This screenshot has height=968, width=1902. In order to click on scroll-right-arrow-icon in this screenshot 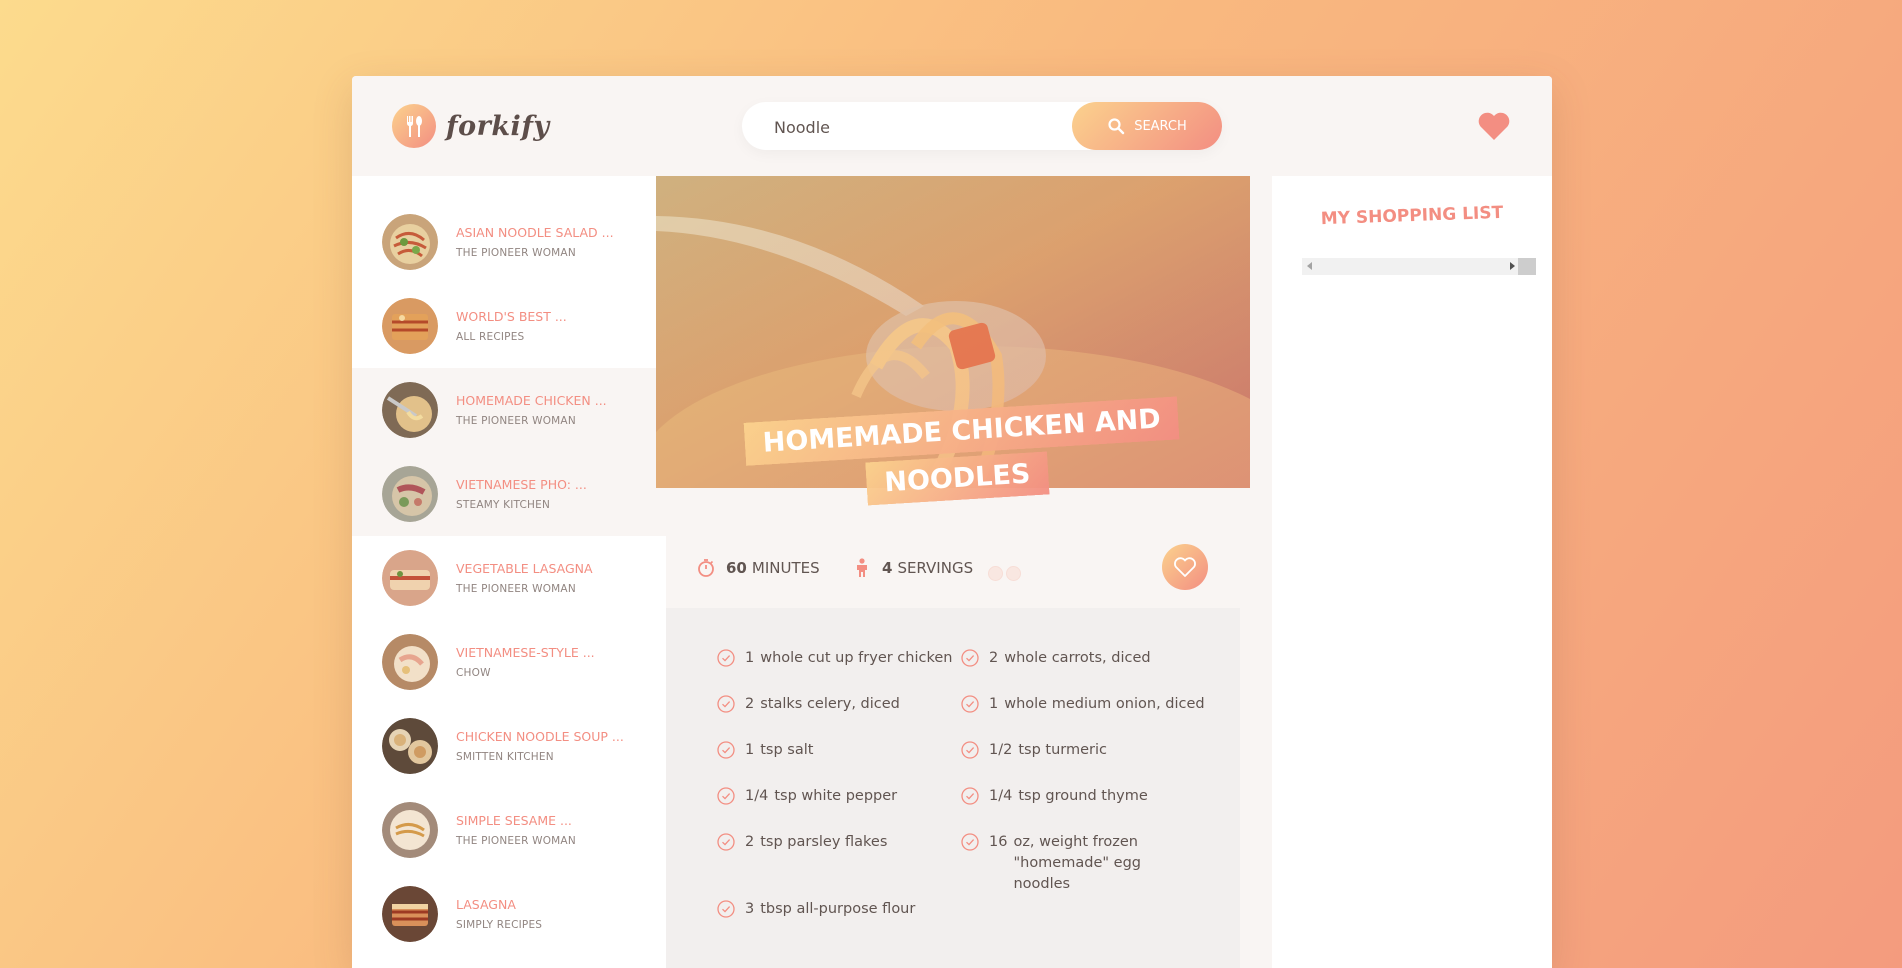, I will do `click(1512, 266)`.